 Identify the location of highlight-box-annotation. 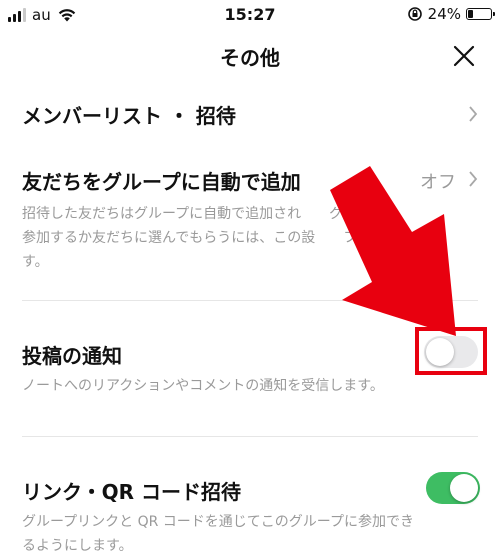
(451, 351).